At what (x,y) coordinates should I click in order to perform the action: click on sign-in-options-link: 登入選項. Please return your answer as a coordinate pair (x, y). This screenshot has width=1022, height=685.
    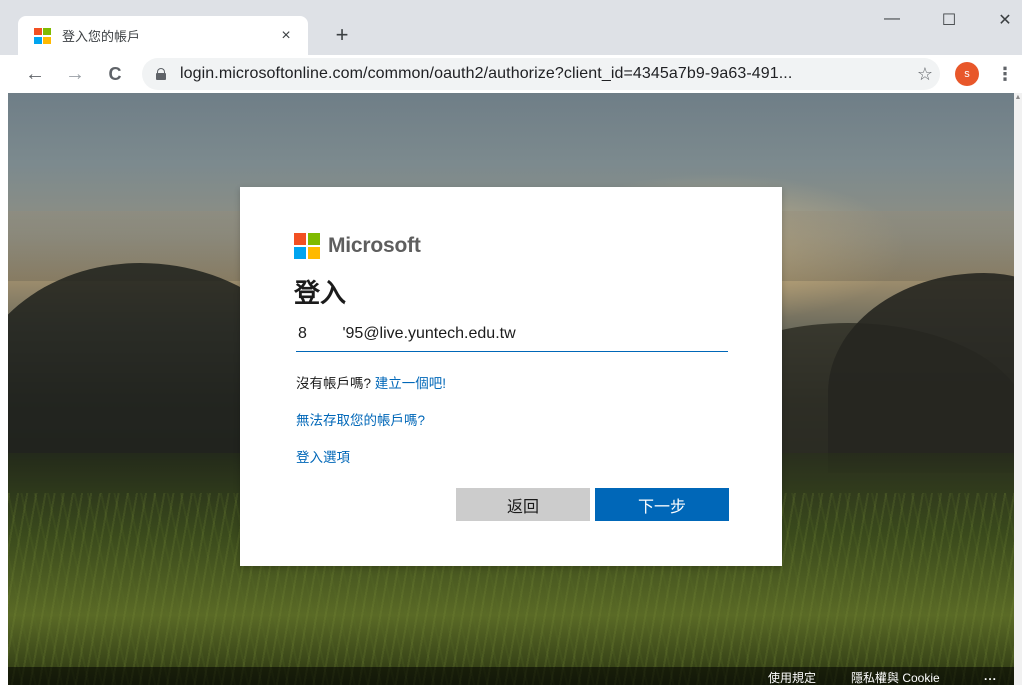
    Looking at the image, I should click on (323, 456).